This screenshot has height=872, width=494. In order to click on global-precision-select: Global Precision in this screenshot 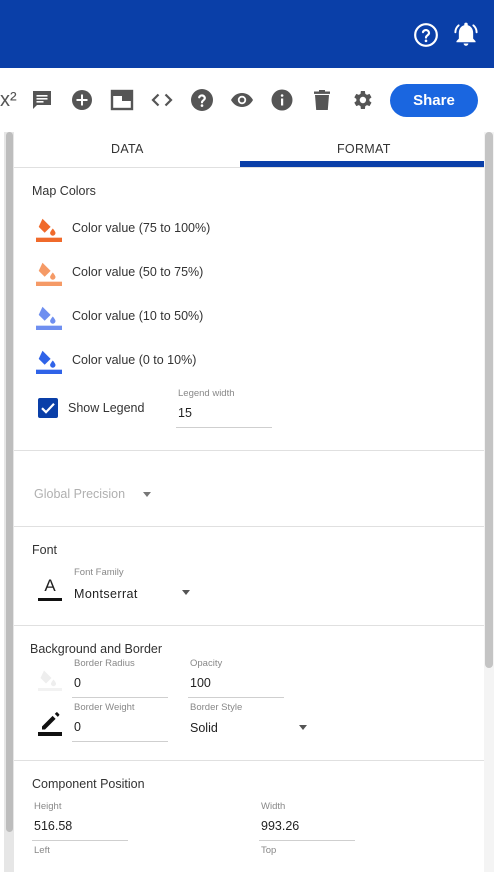, I will do `click(79, 494)`.